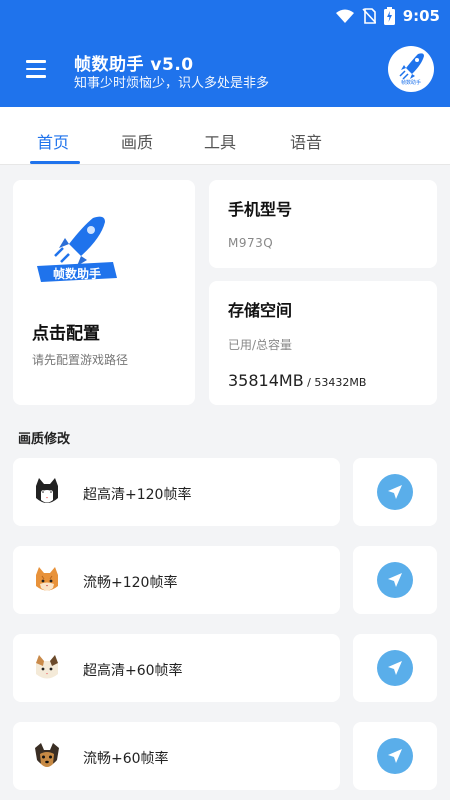 The width and height of the screenshot is (450, 800). I want to click on tab-tools: 工具, so click(220, 141).